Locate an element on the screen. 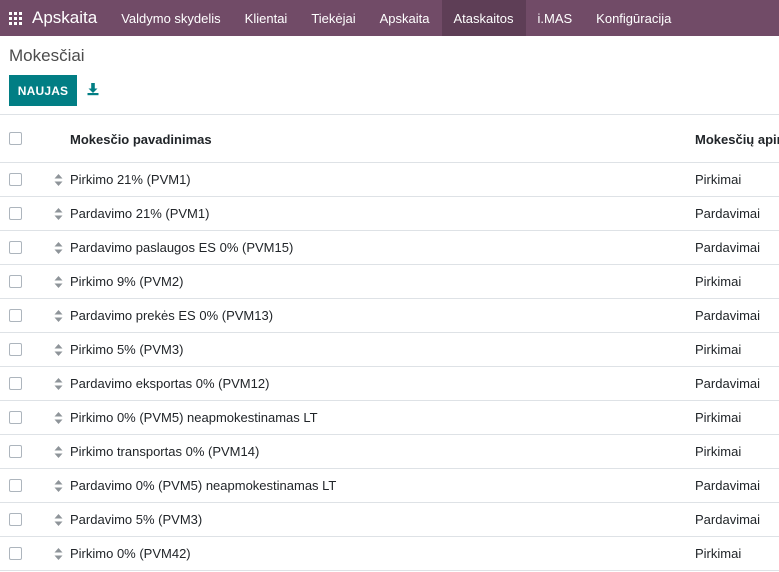 The image size is (779, 572). new-button: NAUJAS is located at coordinates (43, 90).